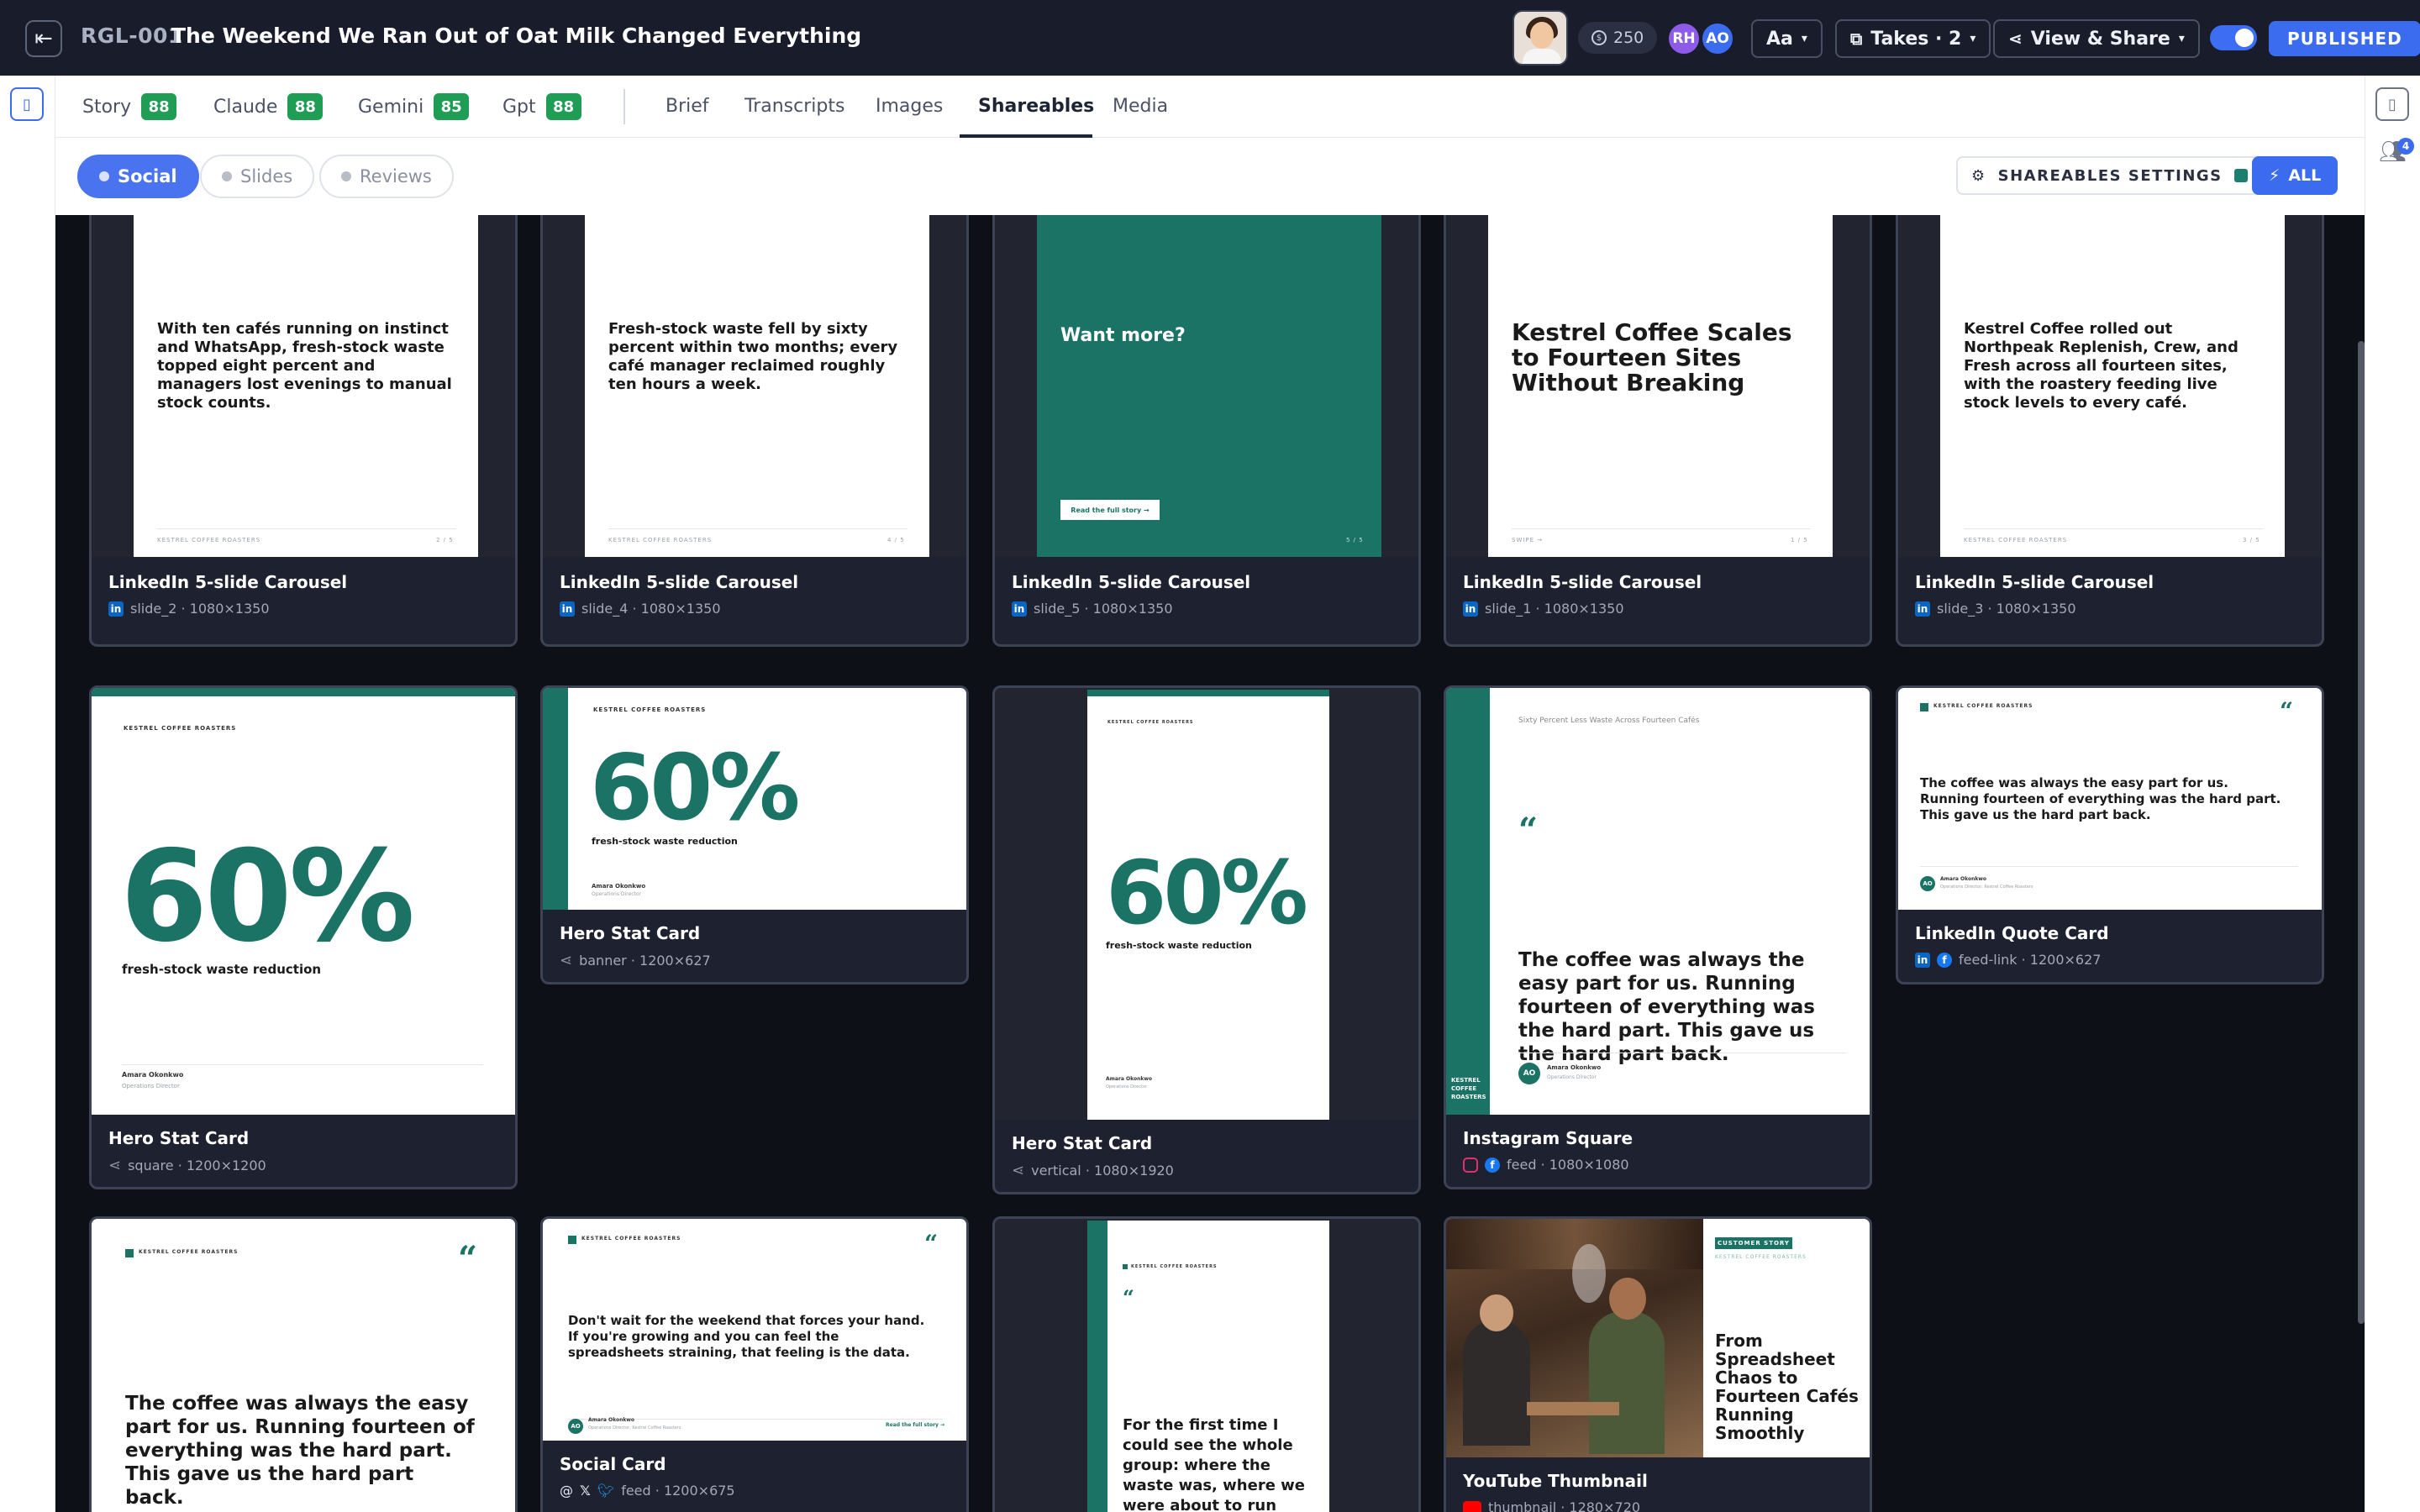 This screenshot has height=1512, width=2420. I want to click on shareables-settings-button: ⚙ SHAREABLES SETTINGS, so click(2109, 175).